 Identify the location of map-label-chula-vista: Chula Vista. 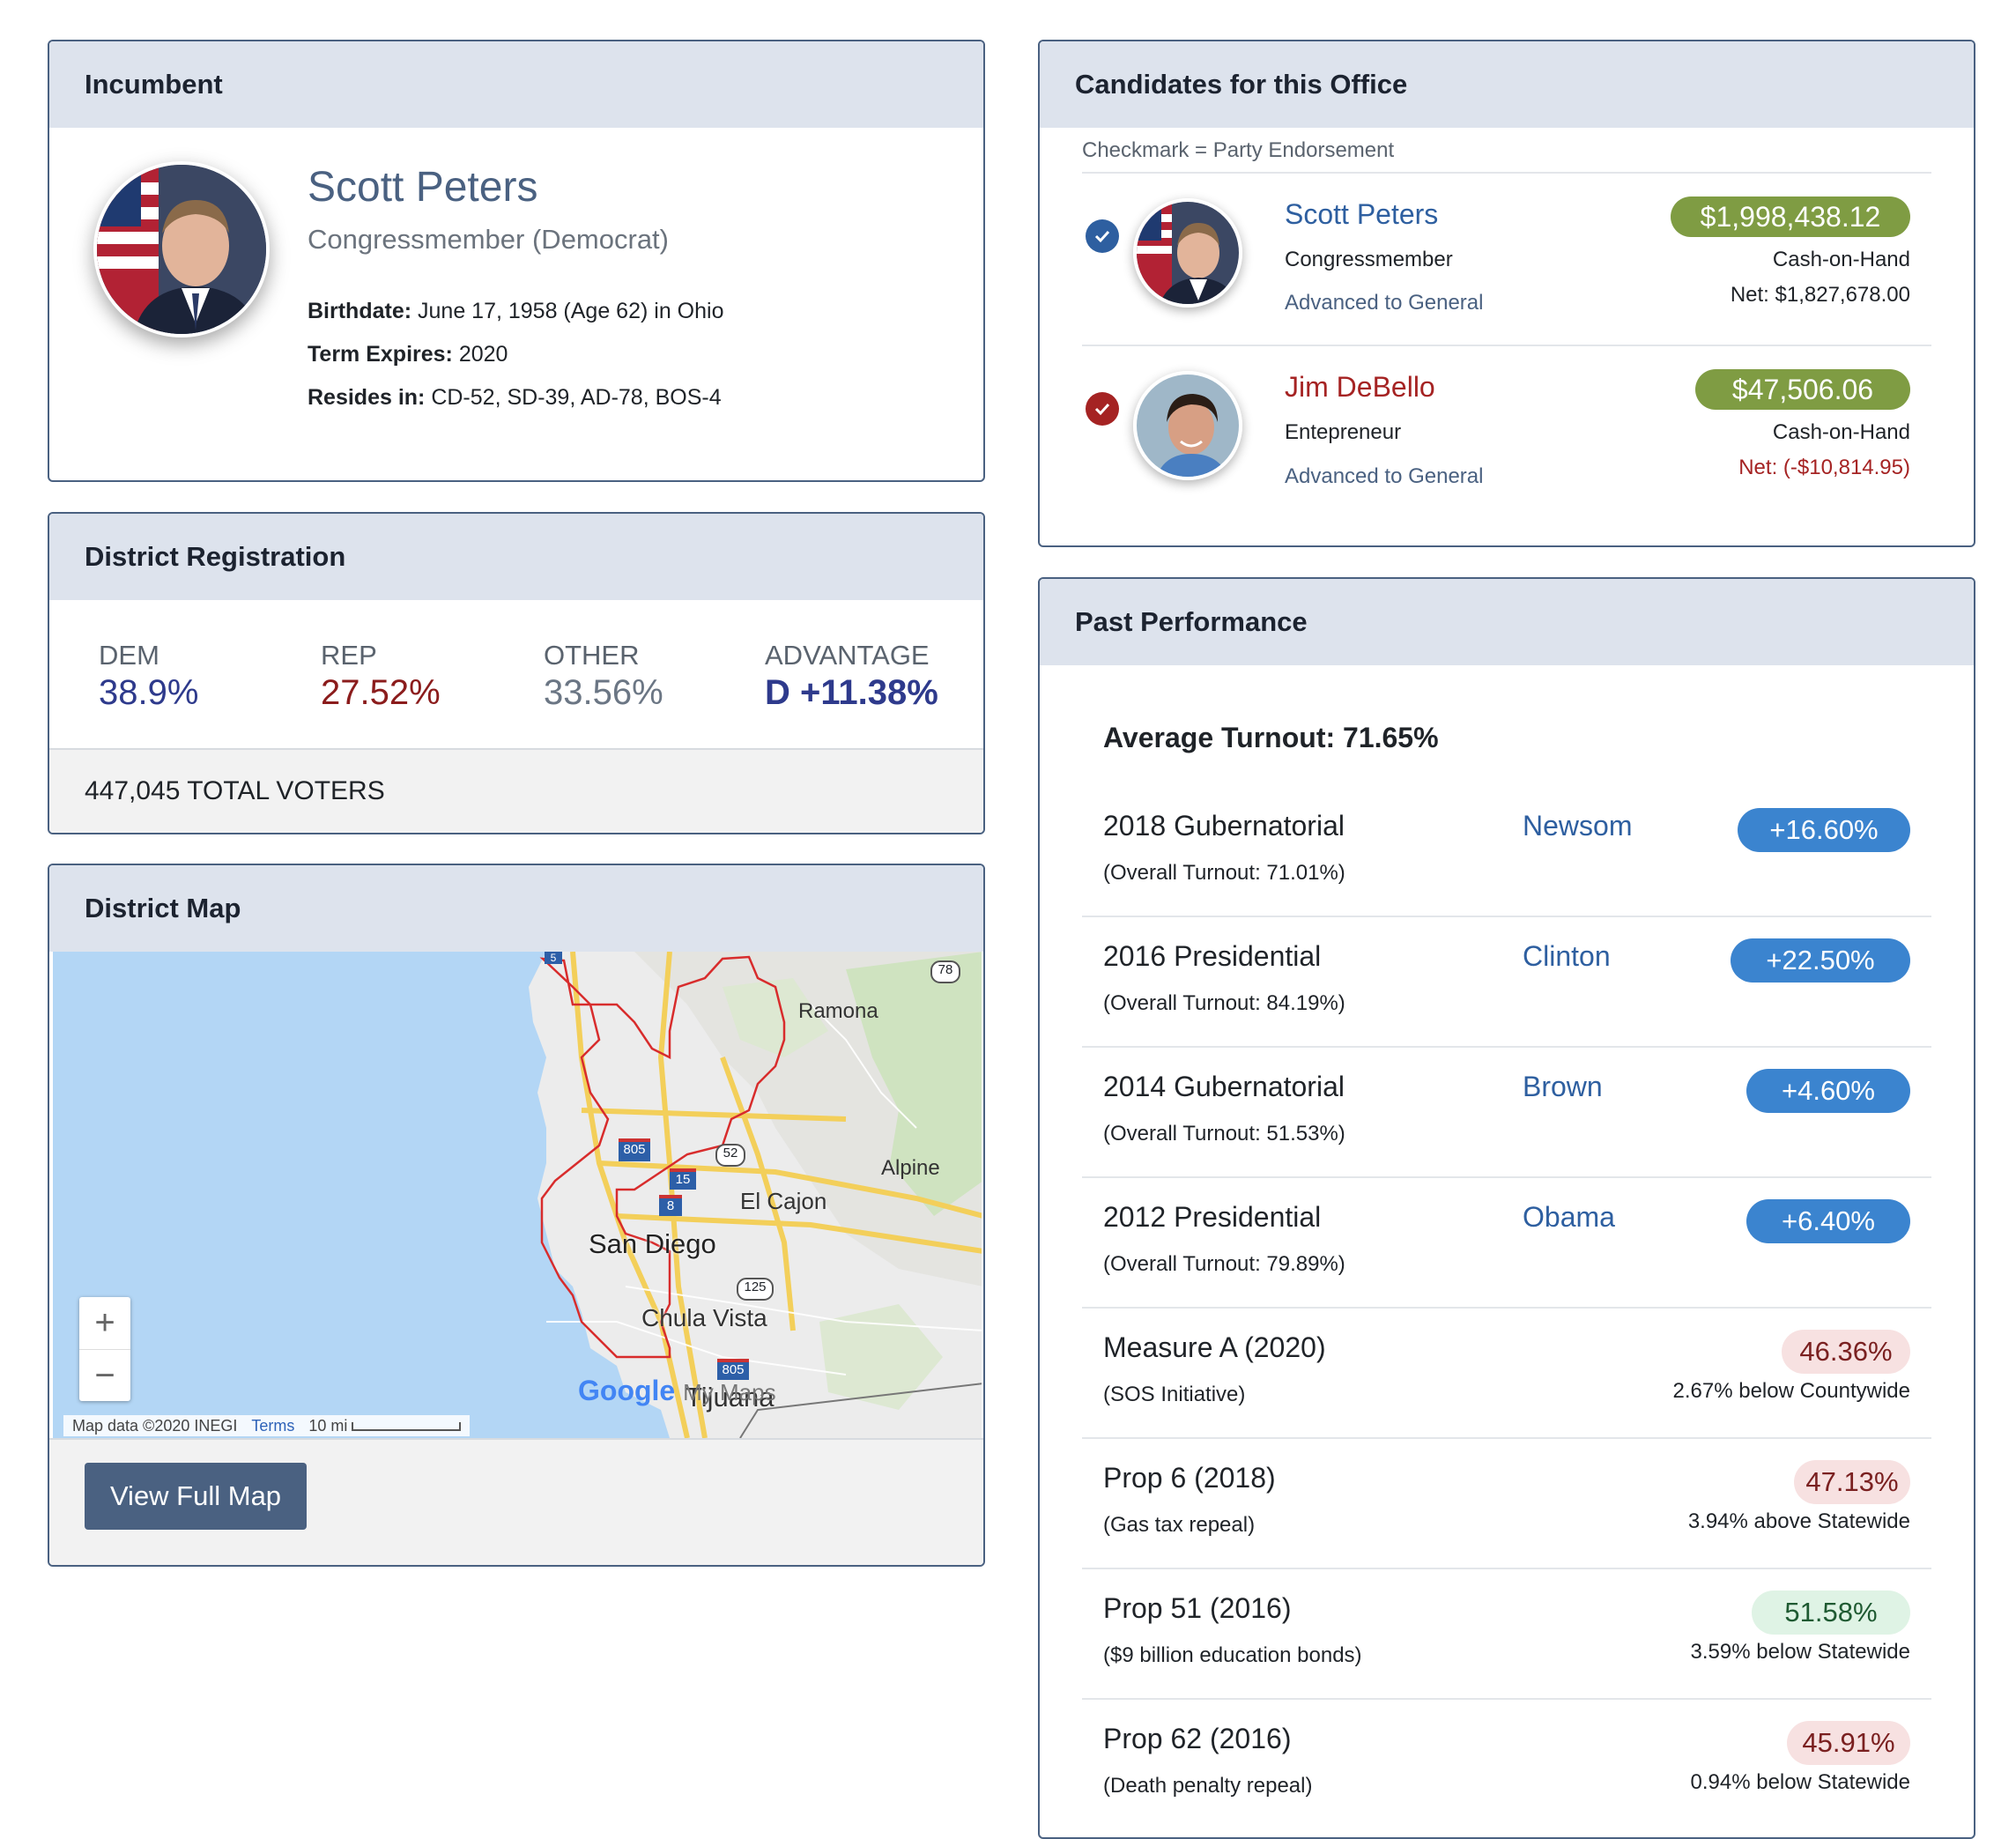
(704, 1317).